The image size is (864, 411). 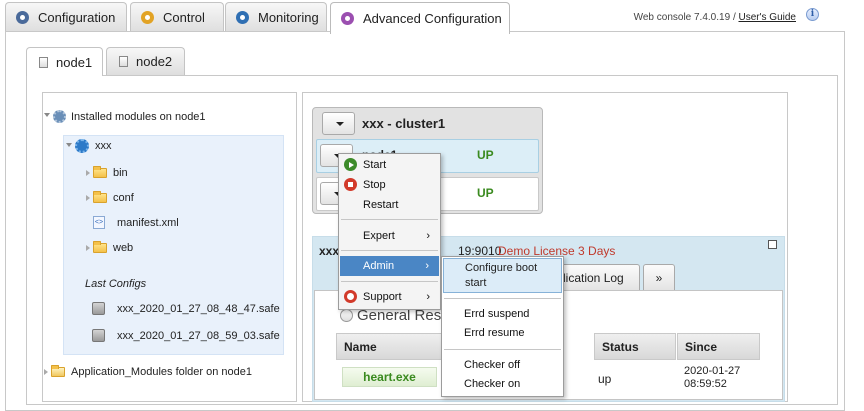 I want to click on tree-file-manifest: <> manifest.xml, so click(x=136, y=222).